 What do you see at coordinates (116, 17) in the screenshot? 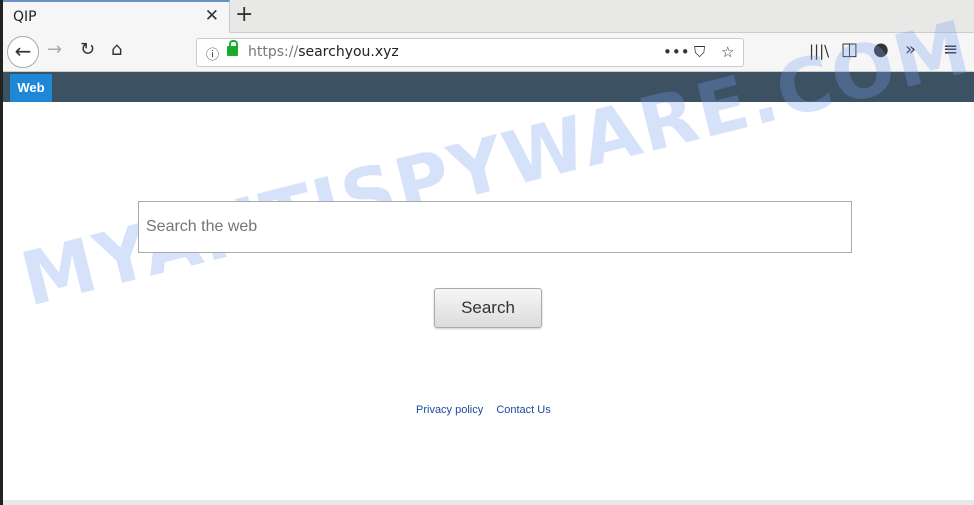
I see `browser-tab: QIP ✕` at bounding box center [116, 17].